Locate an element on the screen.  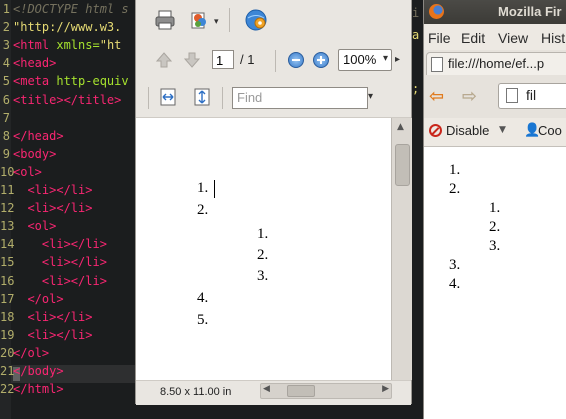
line-number: 19 is located at coordinates (7, 334).